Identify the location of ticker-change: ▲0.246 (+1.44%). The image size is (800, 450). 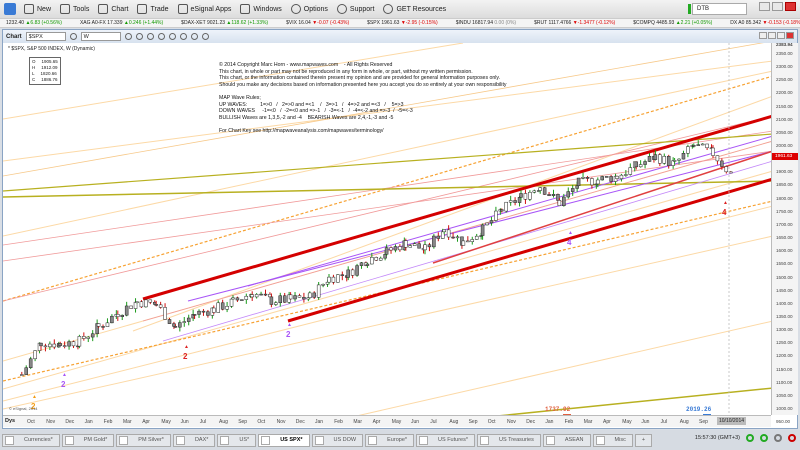
(143, 23).